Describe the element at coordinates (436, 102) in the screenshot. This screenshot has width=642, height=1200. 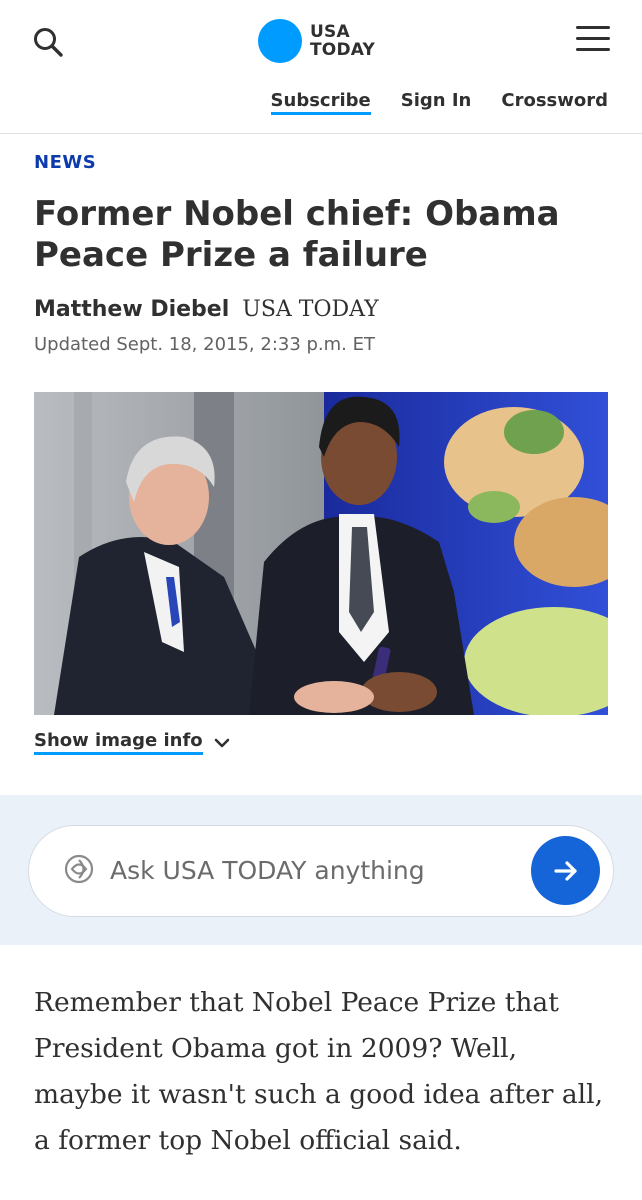
I see `sign-in-link: Sign In` at that location.